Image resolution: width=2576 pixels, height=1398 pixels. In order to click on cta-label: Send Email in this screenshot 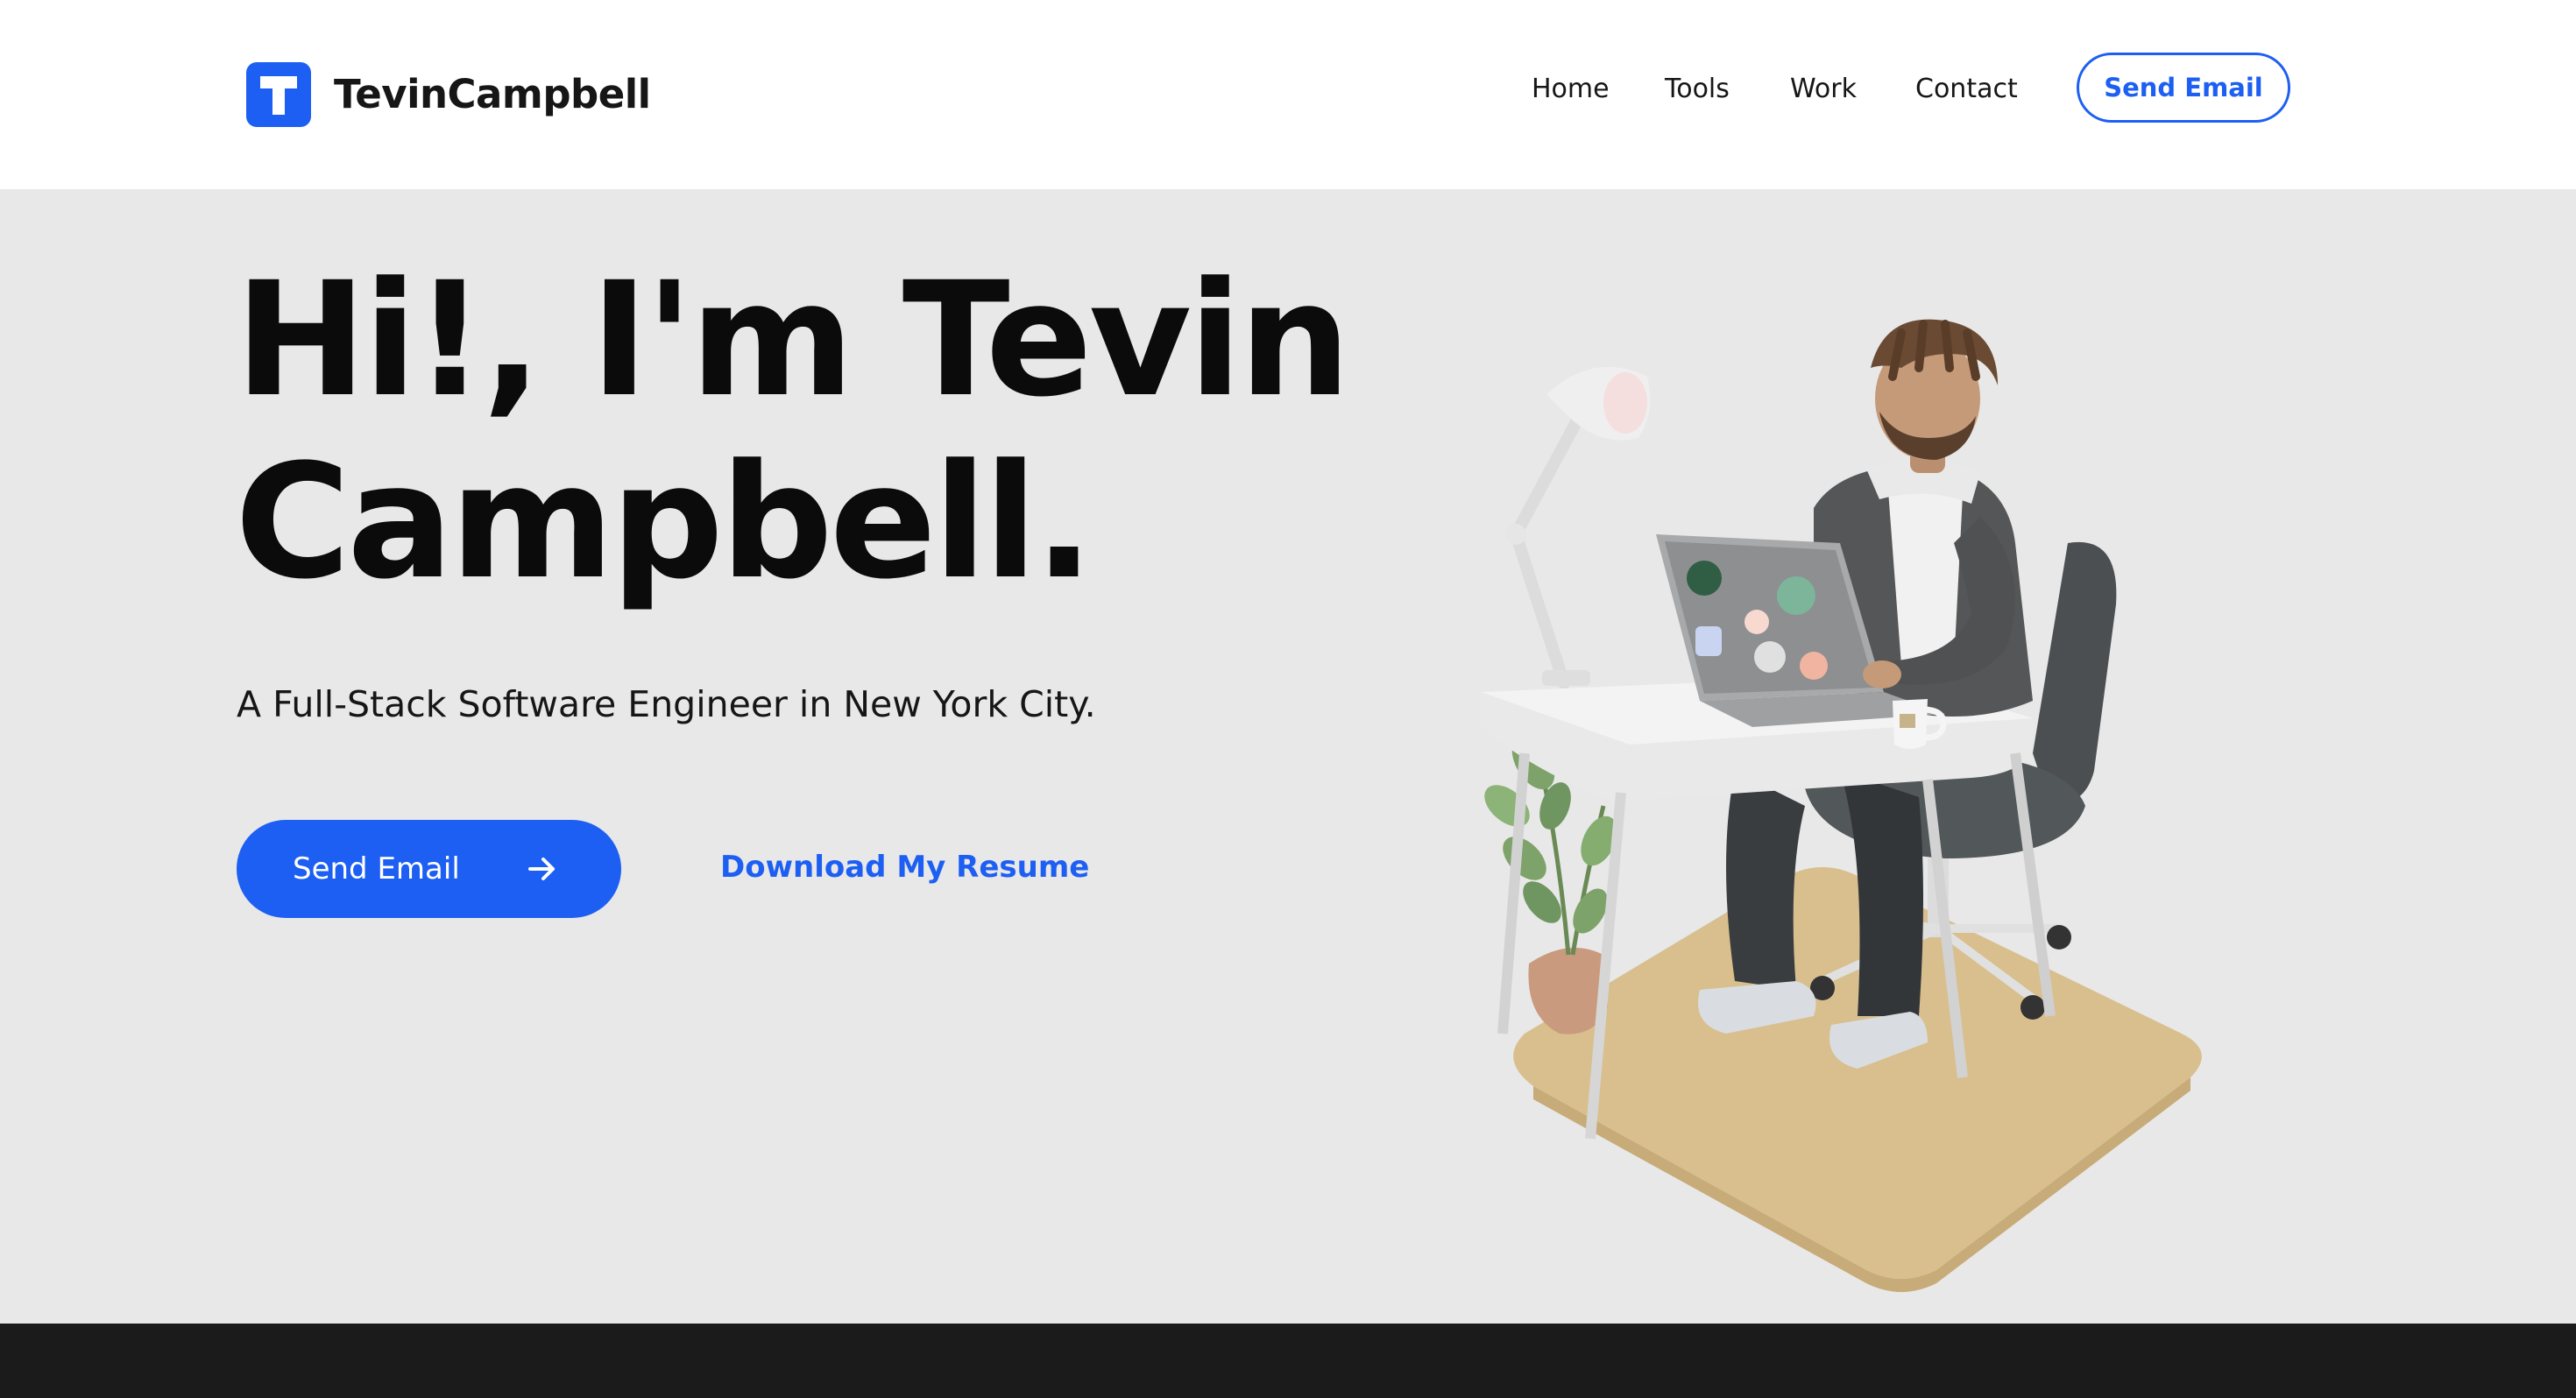, I will do `click(376, 868)`.